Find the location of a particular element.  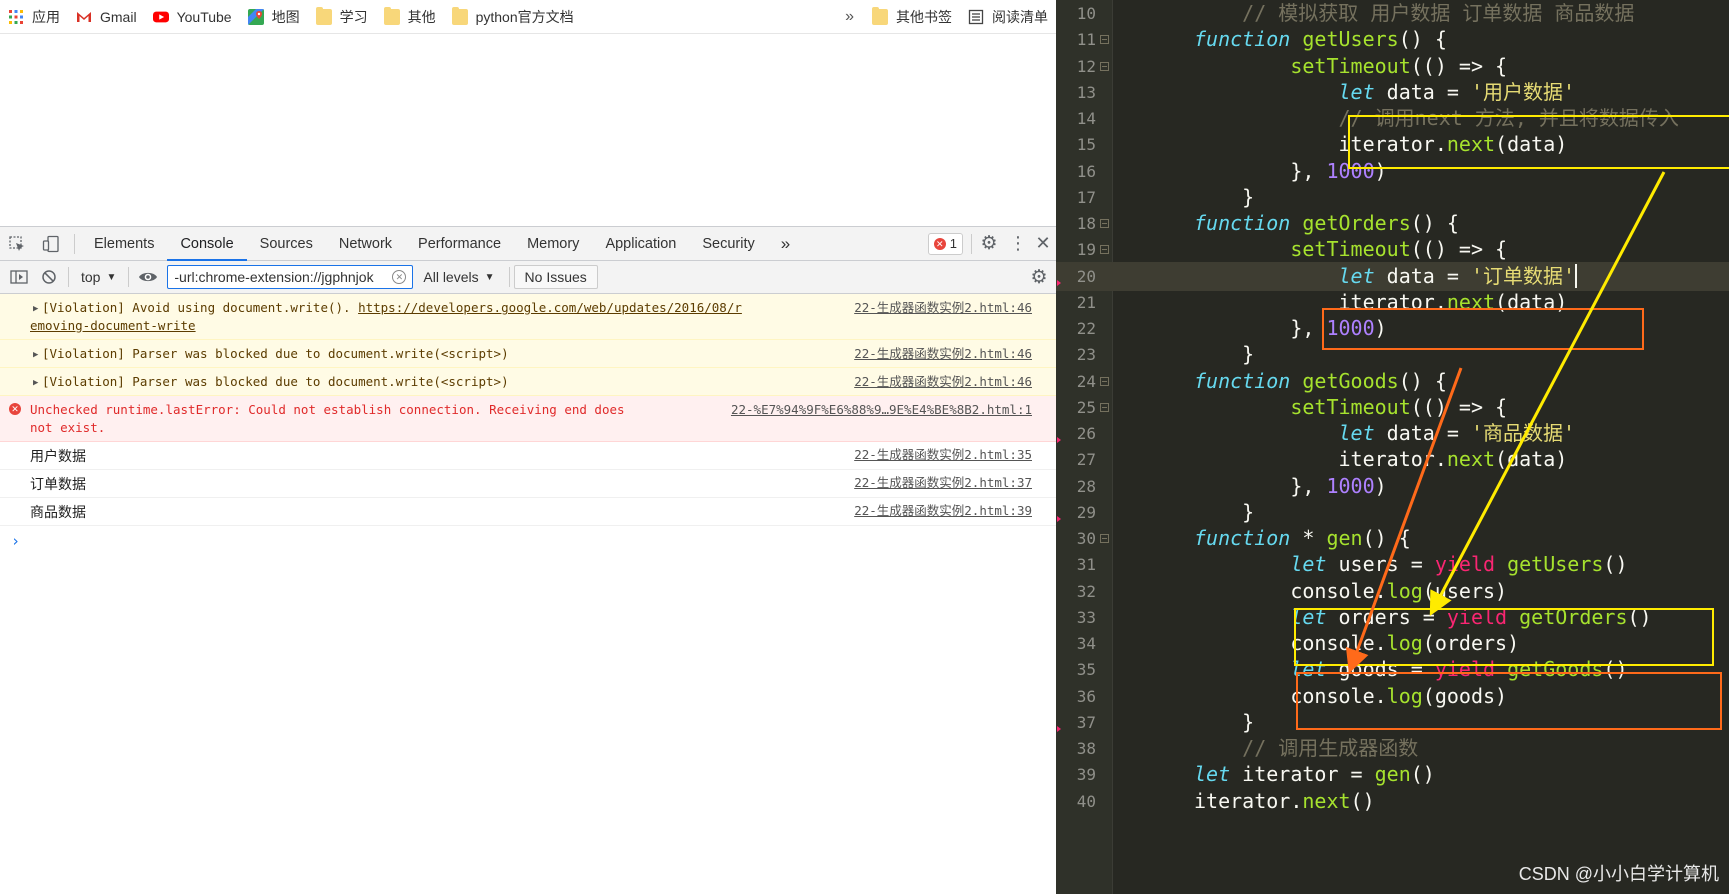

bookmark-youtube: YouTube is located at coordinates (192, 16).